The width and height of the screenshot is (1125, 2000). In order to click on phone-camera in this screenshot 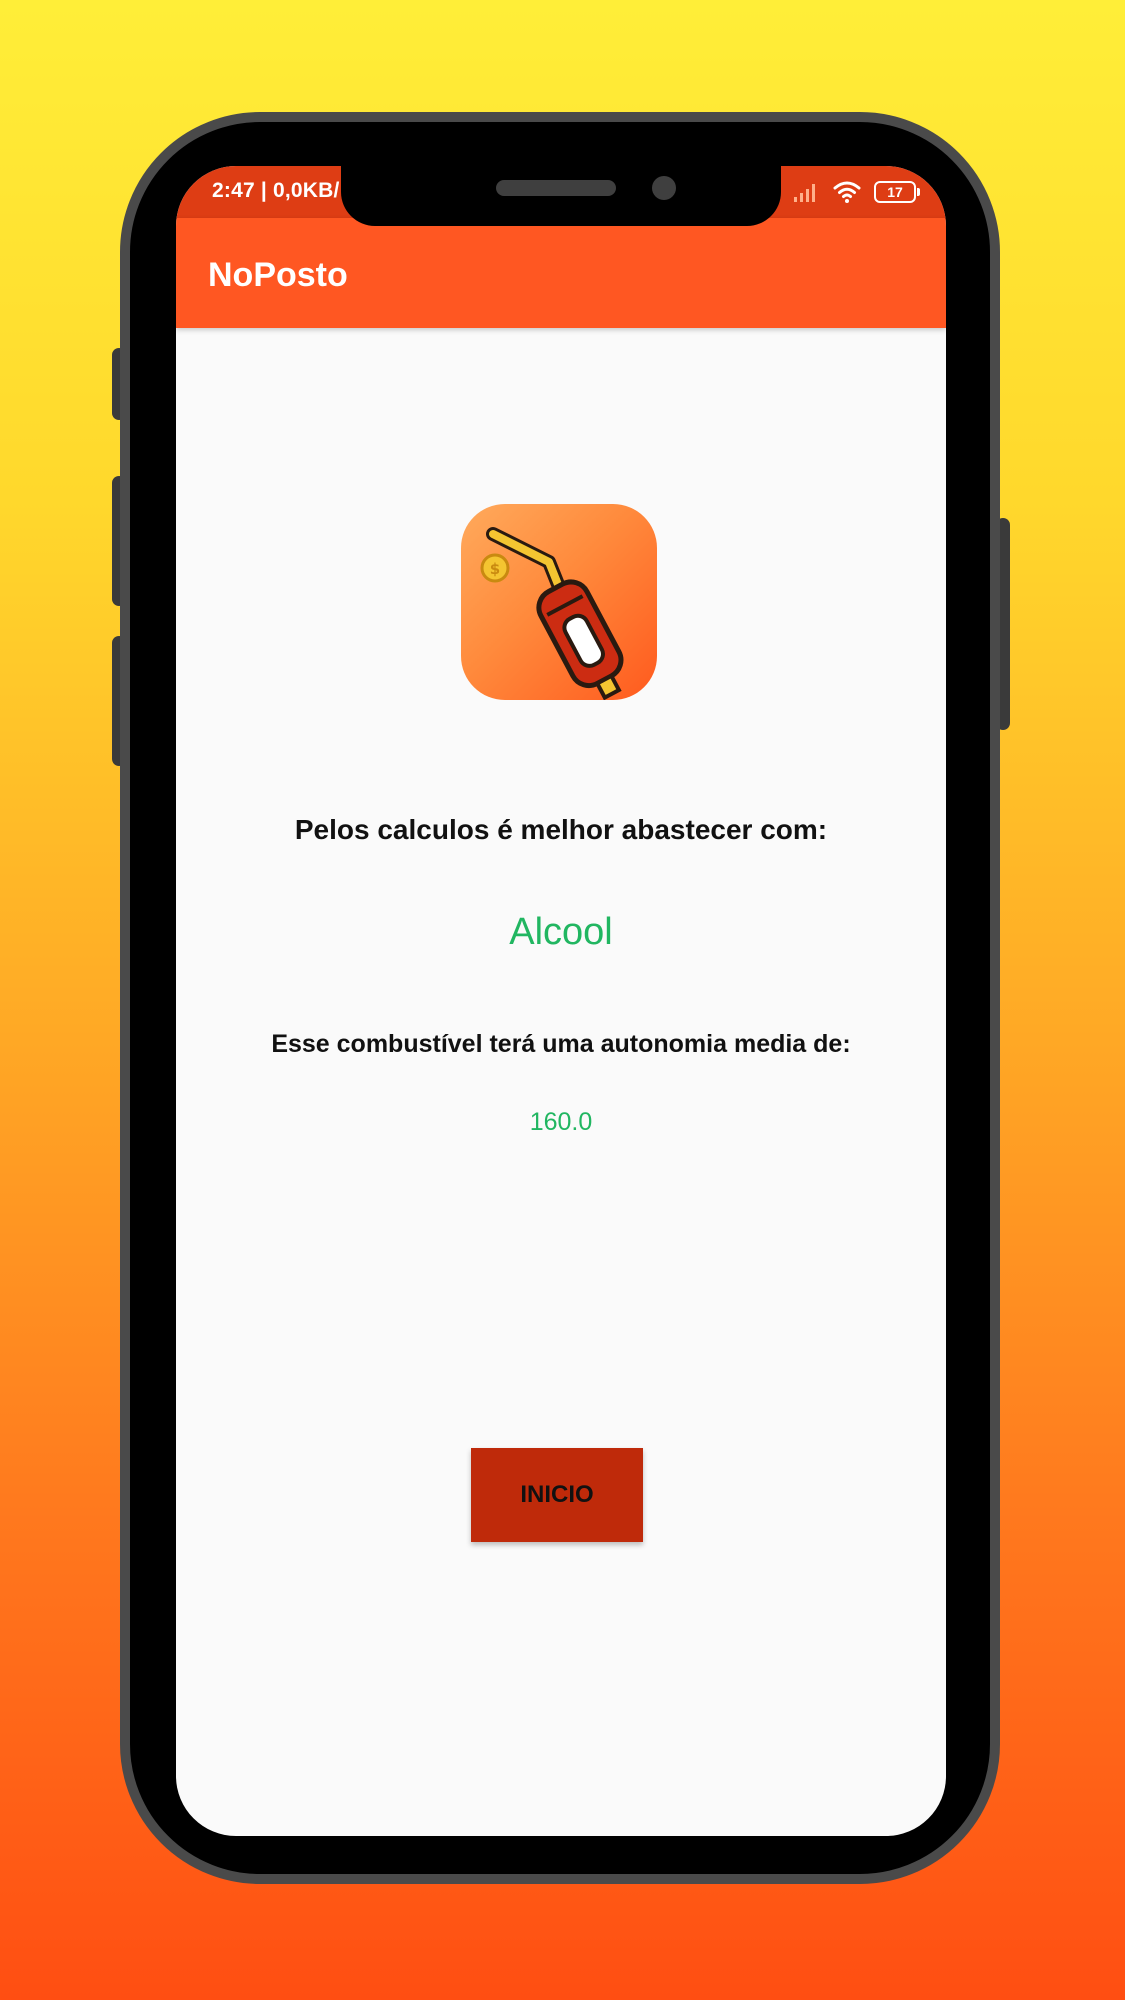, I will do `click(664, 188)`.